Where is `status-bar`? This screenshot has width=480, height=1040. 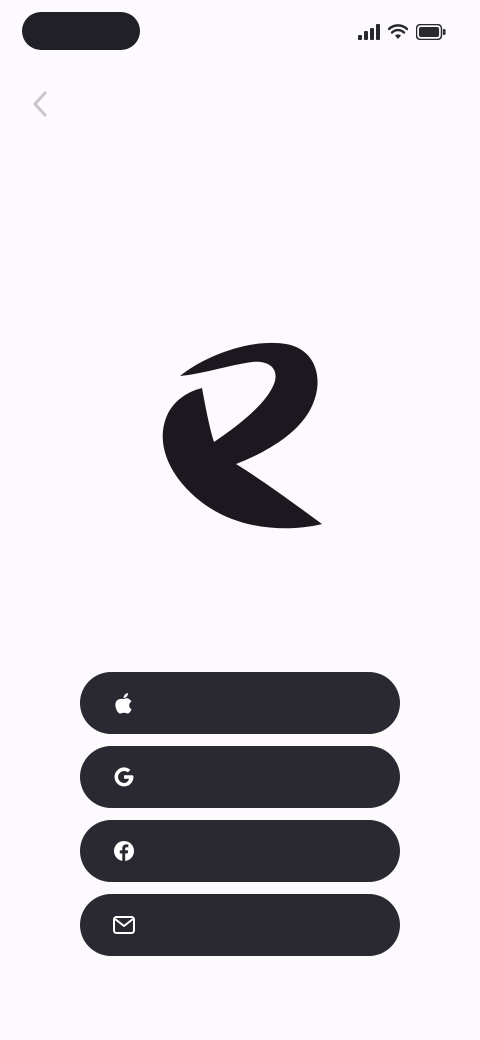
status-bar is located at coordinates (240, 32).